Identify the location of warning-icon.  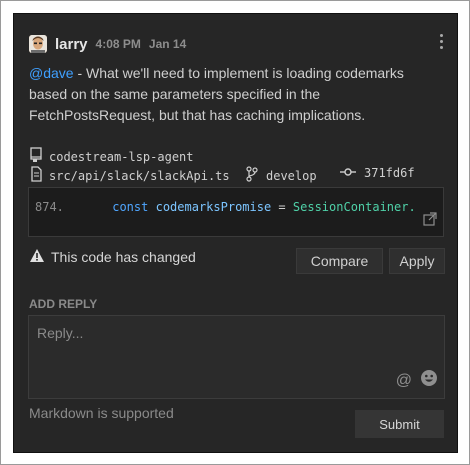
(40, 257).